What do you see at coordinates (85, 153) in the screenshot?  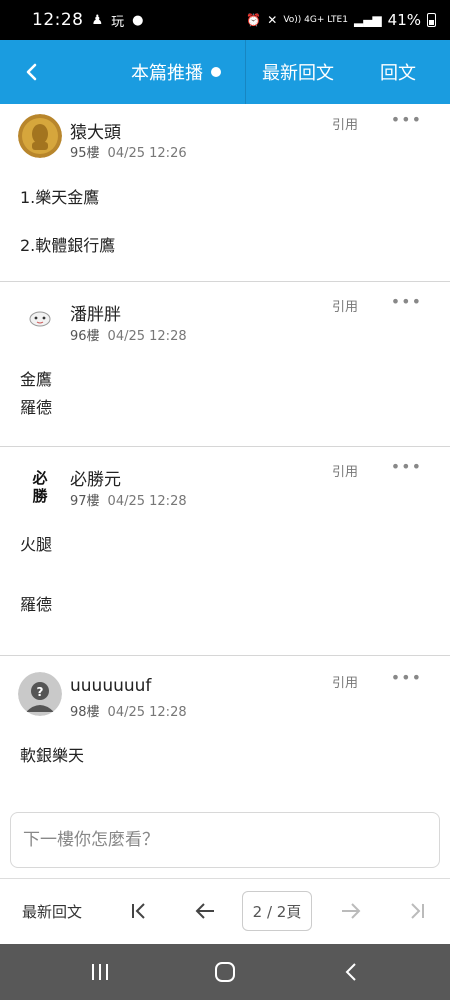 I see `floor-number: 95樓` at bounding box center [85, 153].